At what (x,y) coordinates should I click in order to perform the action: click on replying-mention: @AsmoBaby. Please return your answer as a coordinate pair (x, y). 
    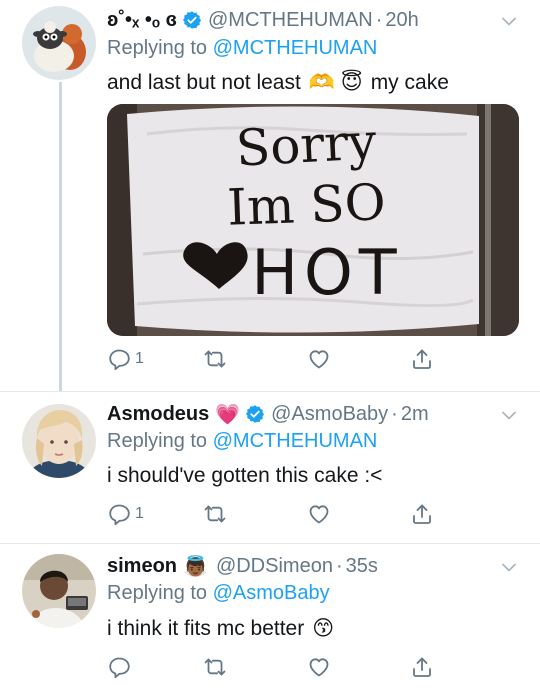
    Looking at the image, I should click on (271, 593).